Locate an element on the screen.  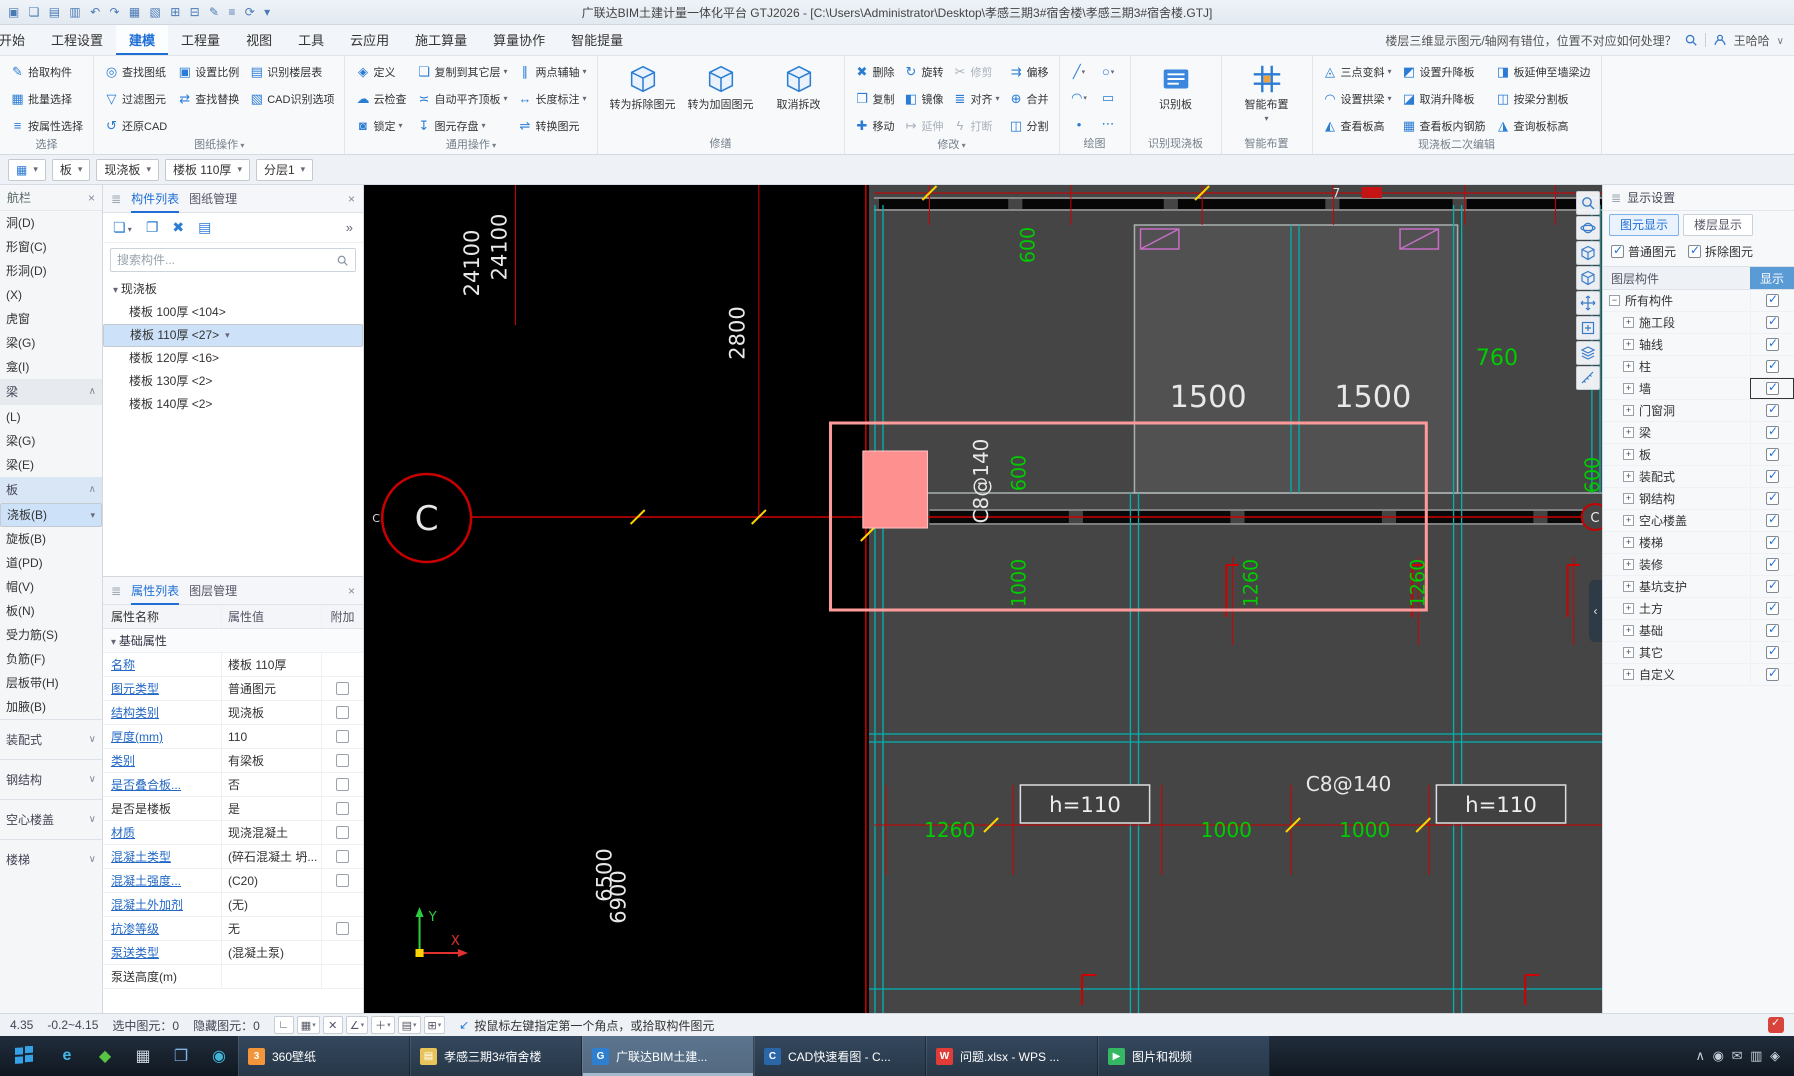
nav-item: 负筋(F) is located at coordinates (51, 659).